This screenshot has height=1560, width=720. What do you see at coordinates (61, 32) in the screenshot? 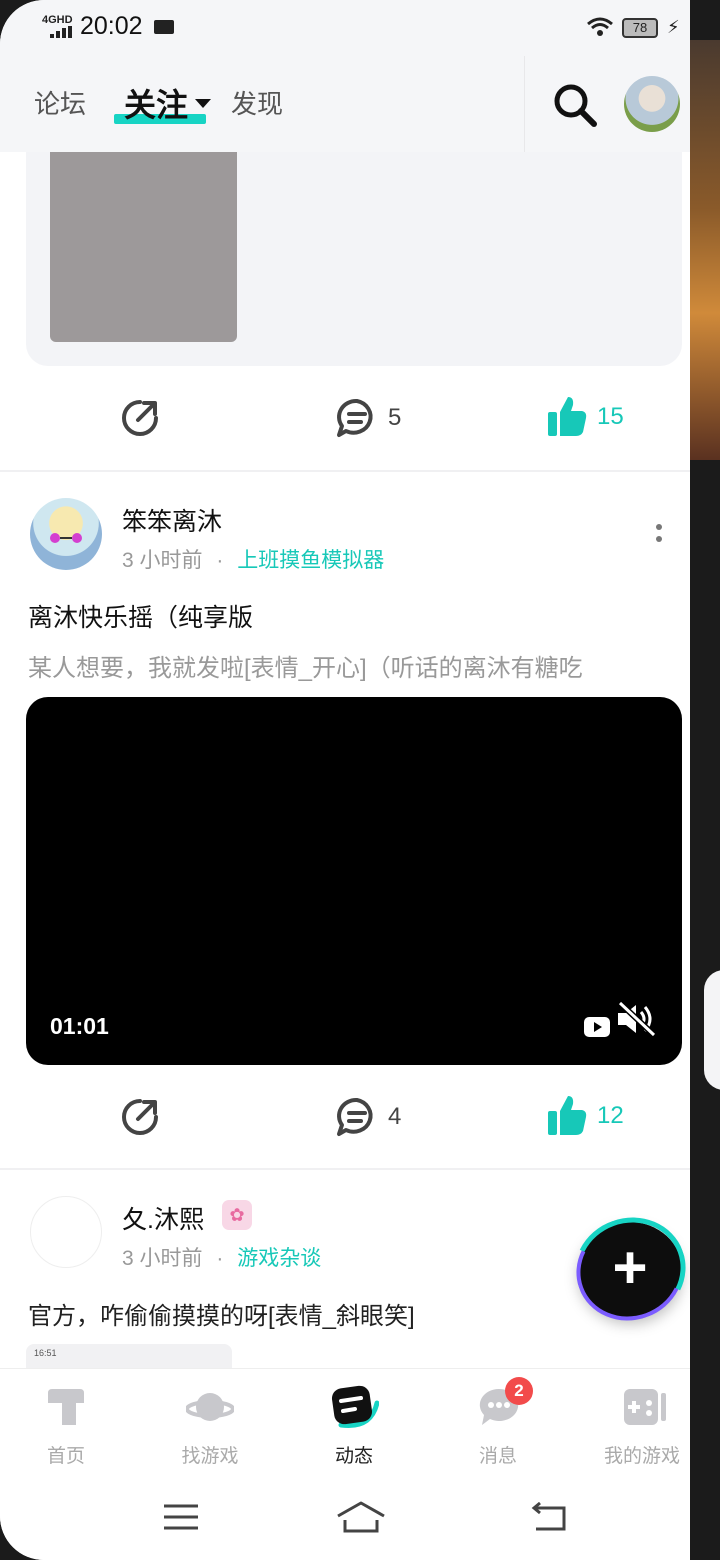
I see `signal-icon` at bounding box center [61, 32].